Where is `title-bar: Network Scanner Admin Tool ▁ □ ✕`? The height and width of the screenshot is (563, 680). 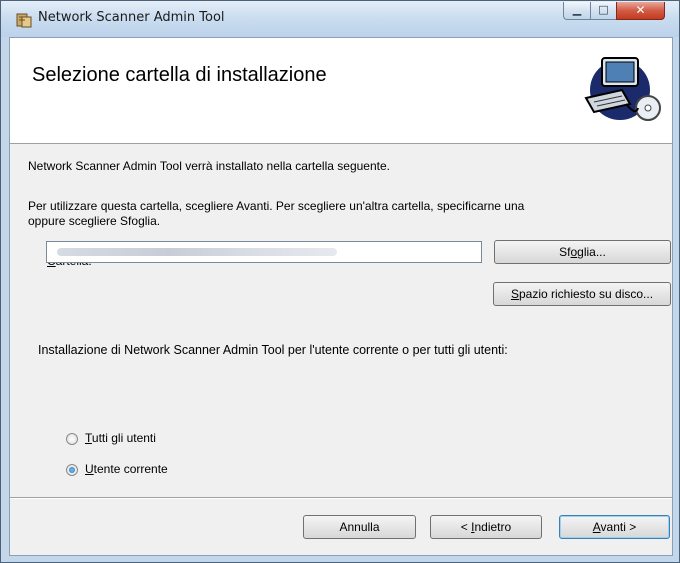
title-bar: Network Scanner Admin Tool ▁ □ ✕ is located at coordinates (340, 19).